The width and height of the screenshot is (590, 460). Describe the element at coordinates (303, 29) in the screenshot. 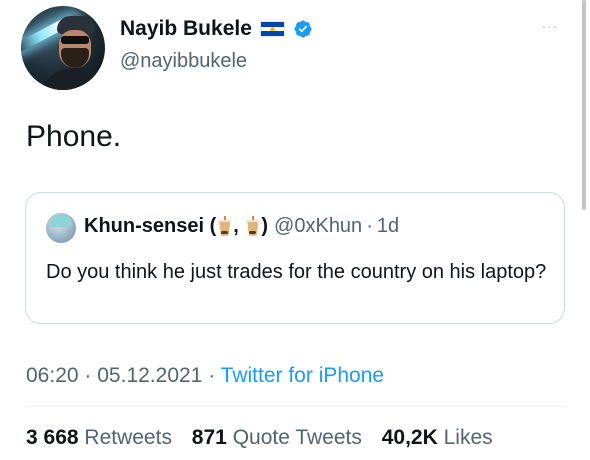

I see `verified-badge-icon` at that location.